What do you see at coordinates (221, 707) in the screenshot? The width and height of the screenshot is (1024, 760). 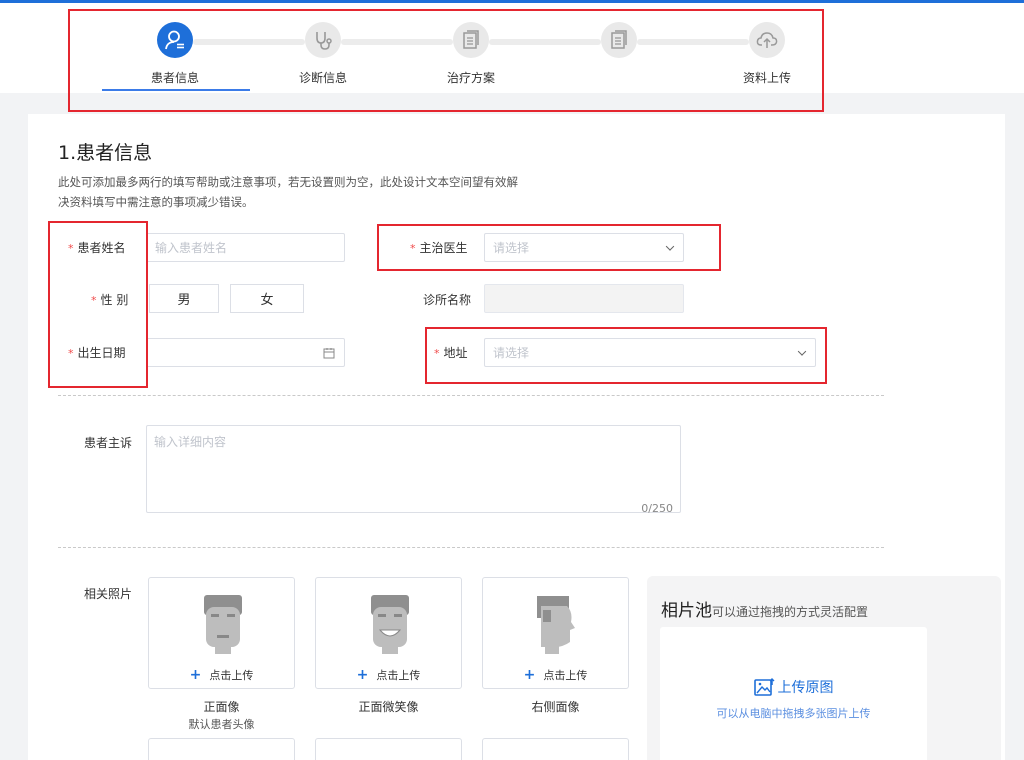 I see `photo-caption: 正面像` at bounding box center [221, 707].